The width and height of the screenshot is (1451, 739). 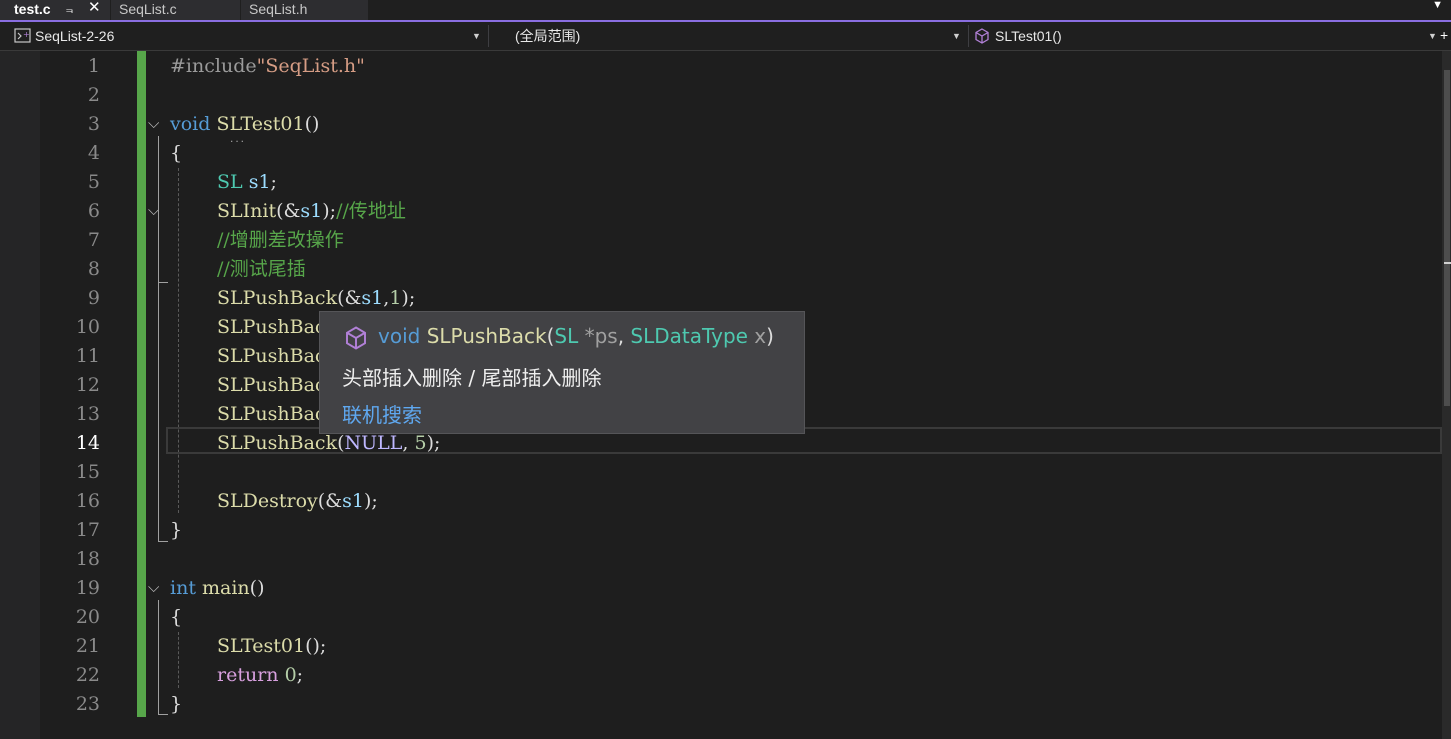 What do you see at coordinates (373, 443) in the screenshot?
I see `macro: NULL` at bounding box center [373, 443].